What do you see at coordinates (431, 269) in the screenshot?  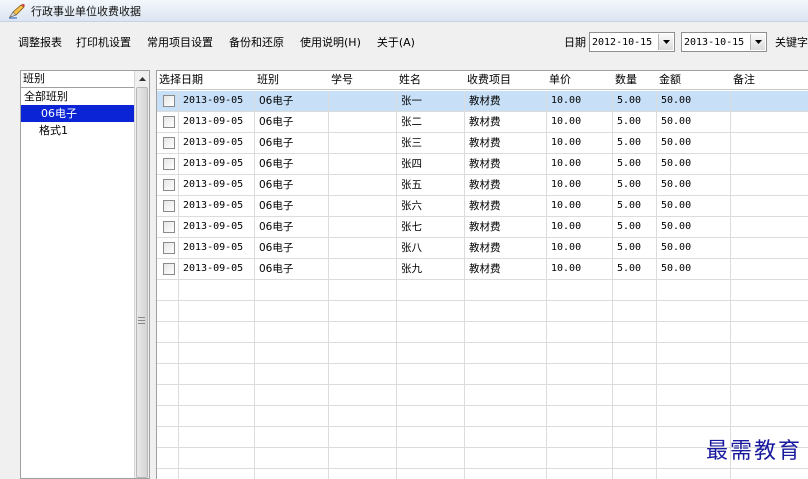 I see `cell-name: 张九` at bounding box center [431, 269].